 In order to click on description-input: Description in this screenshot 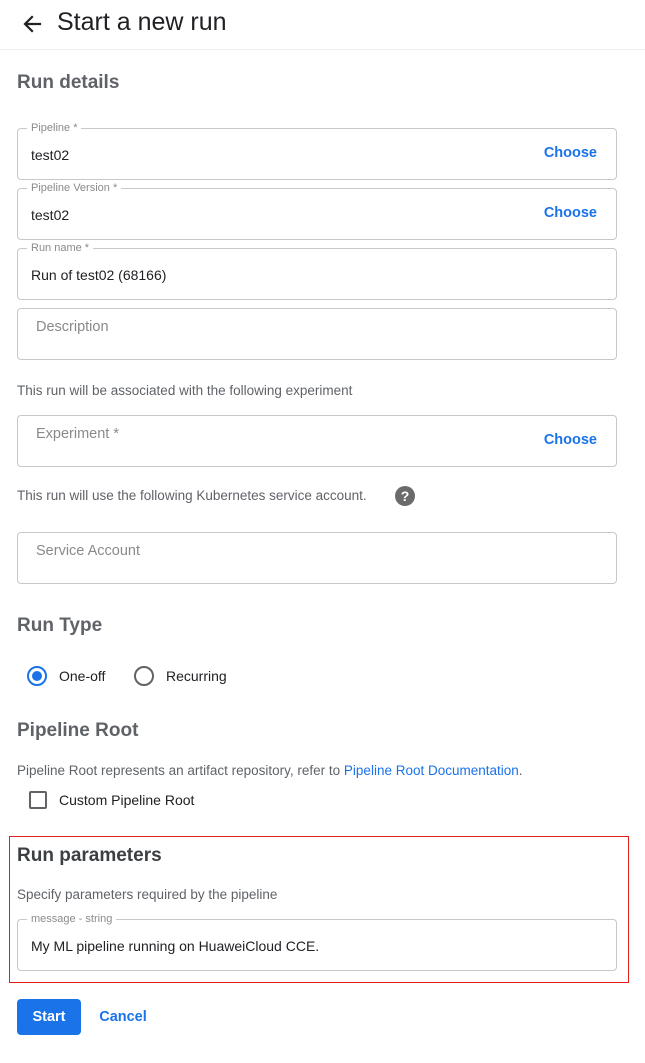, I will do `click(72, 327)`.